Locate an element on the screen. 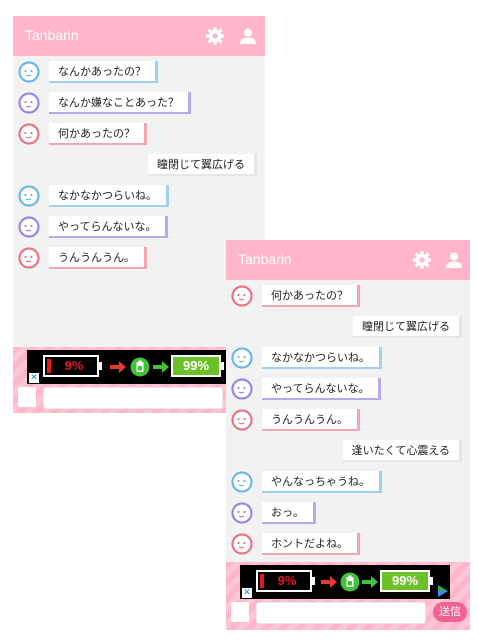 This screenshot has height=640, width=479. bot-message-bubble: なんか嫌なことあった？ is located at coordinates (120, 103).